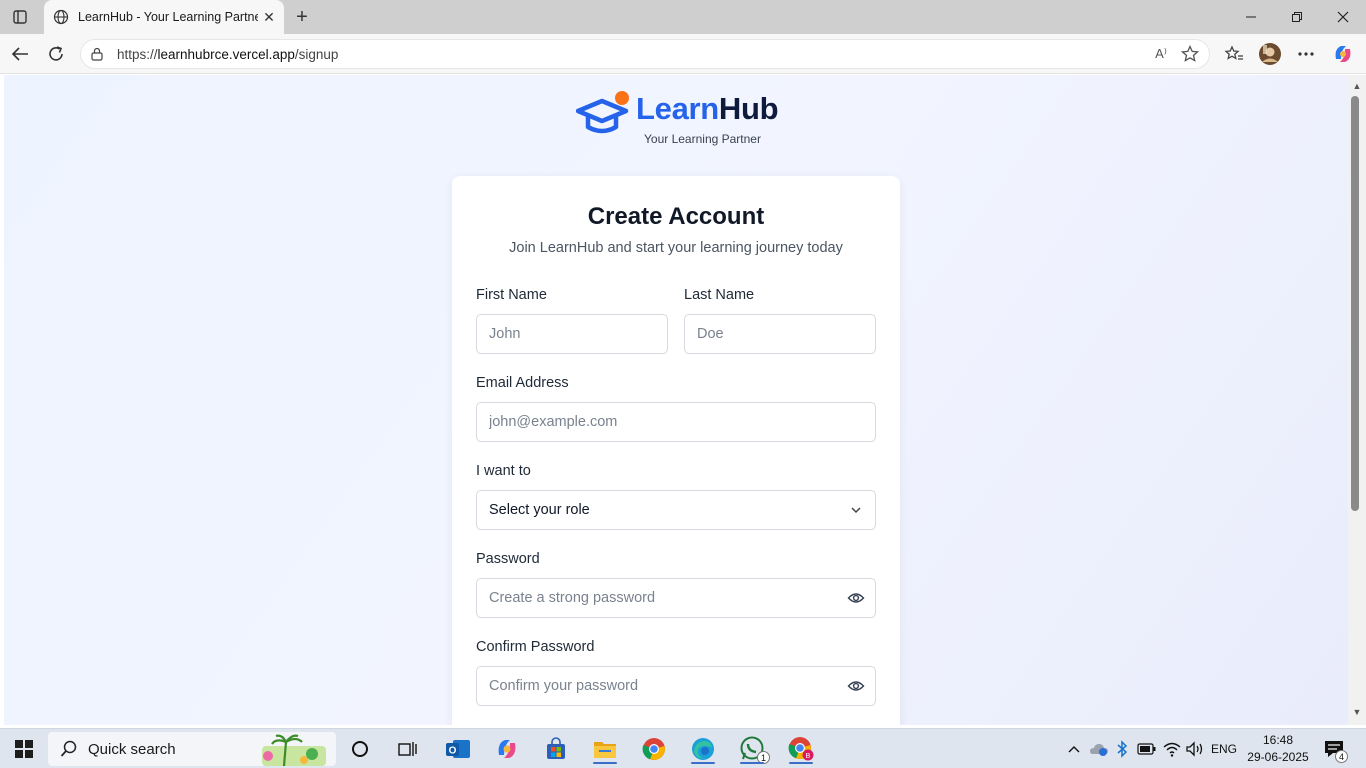 This screenshot has width=1366, height=768. Describe the element at coordinates (602, 112) in the screenshot. I see `graduation-cap-icon` at that location.